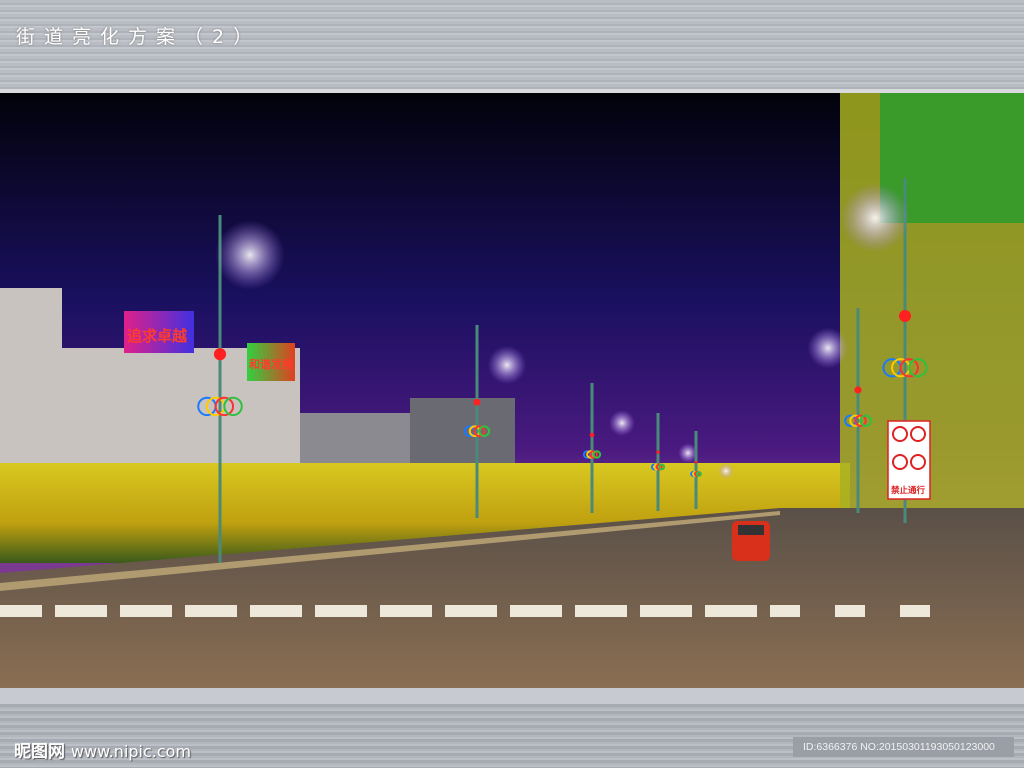 This screenshot has width=1024, height=768. I want to click on red-car, so click(751, 541).